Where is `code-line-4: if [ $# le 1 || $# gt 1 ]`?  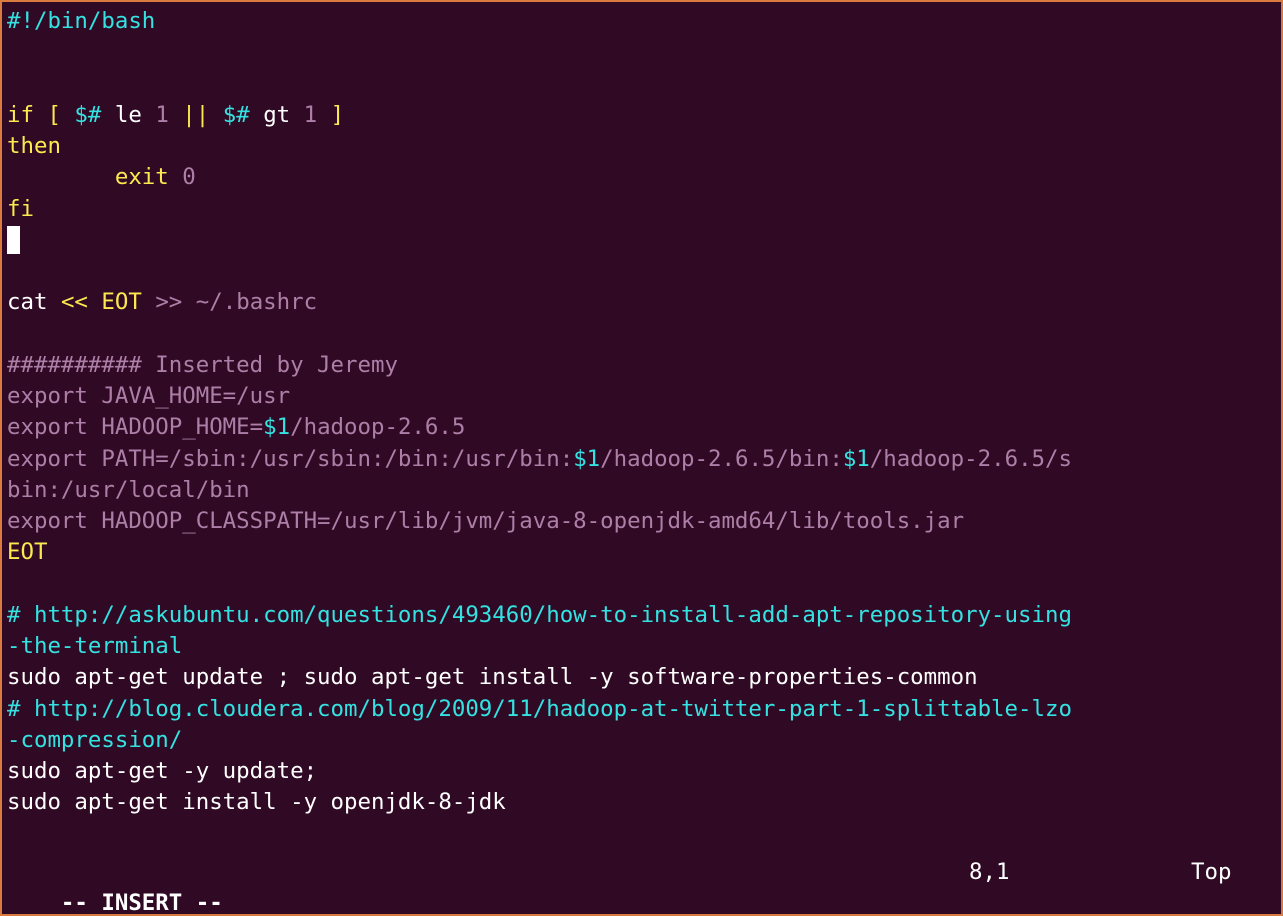
code-line-4: if [ $# le 1 || $# gt 1 ] is located at coordinates (644, 115).